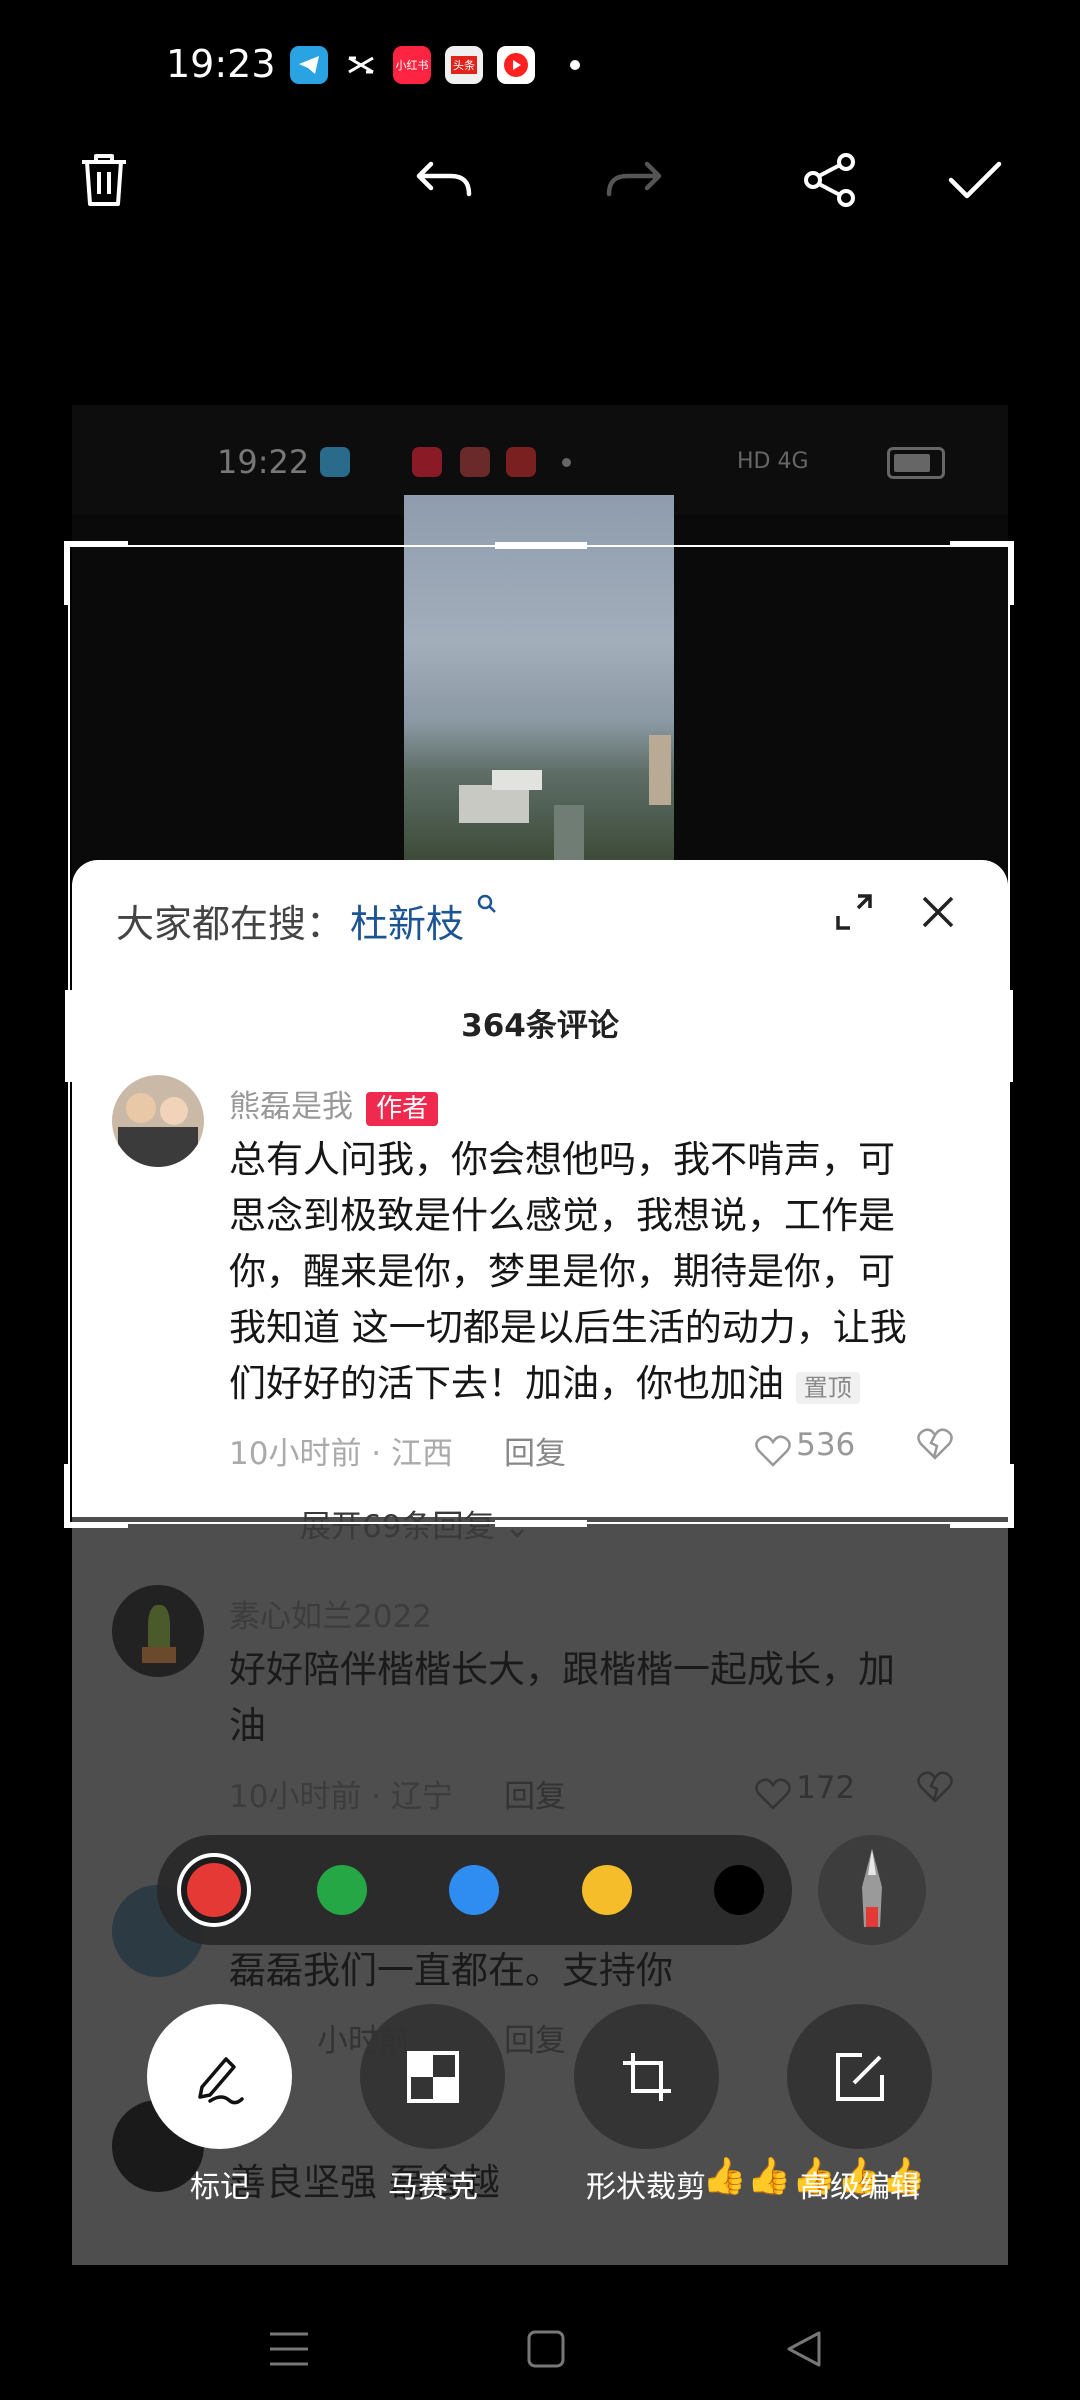 The height and width of the screenshot is (2400, 1080). I want to click on color-swatch-green, so click(342, 1890).